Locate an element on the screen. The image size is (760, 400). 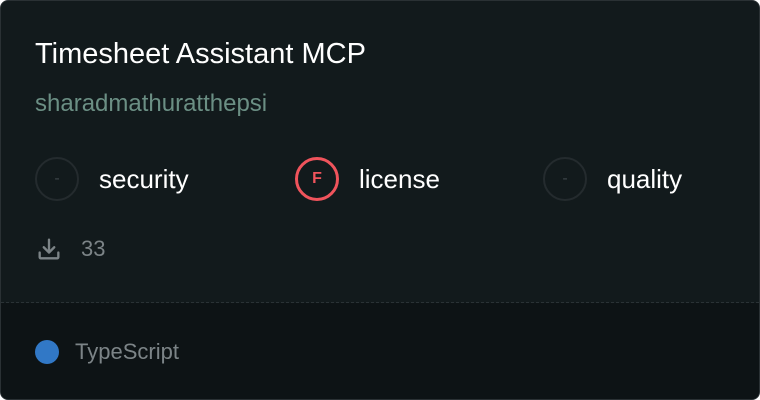
security-metric: - security is located at coordinates (112, 179).